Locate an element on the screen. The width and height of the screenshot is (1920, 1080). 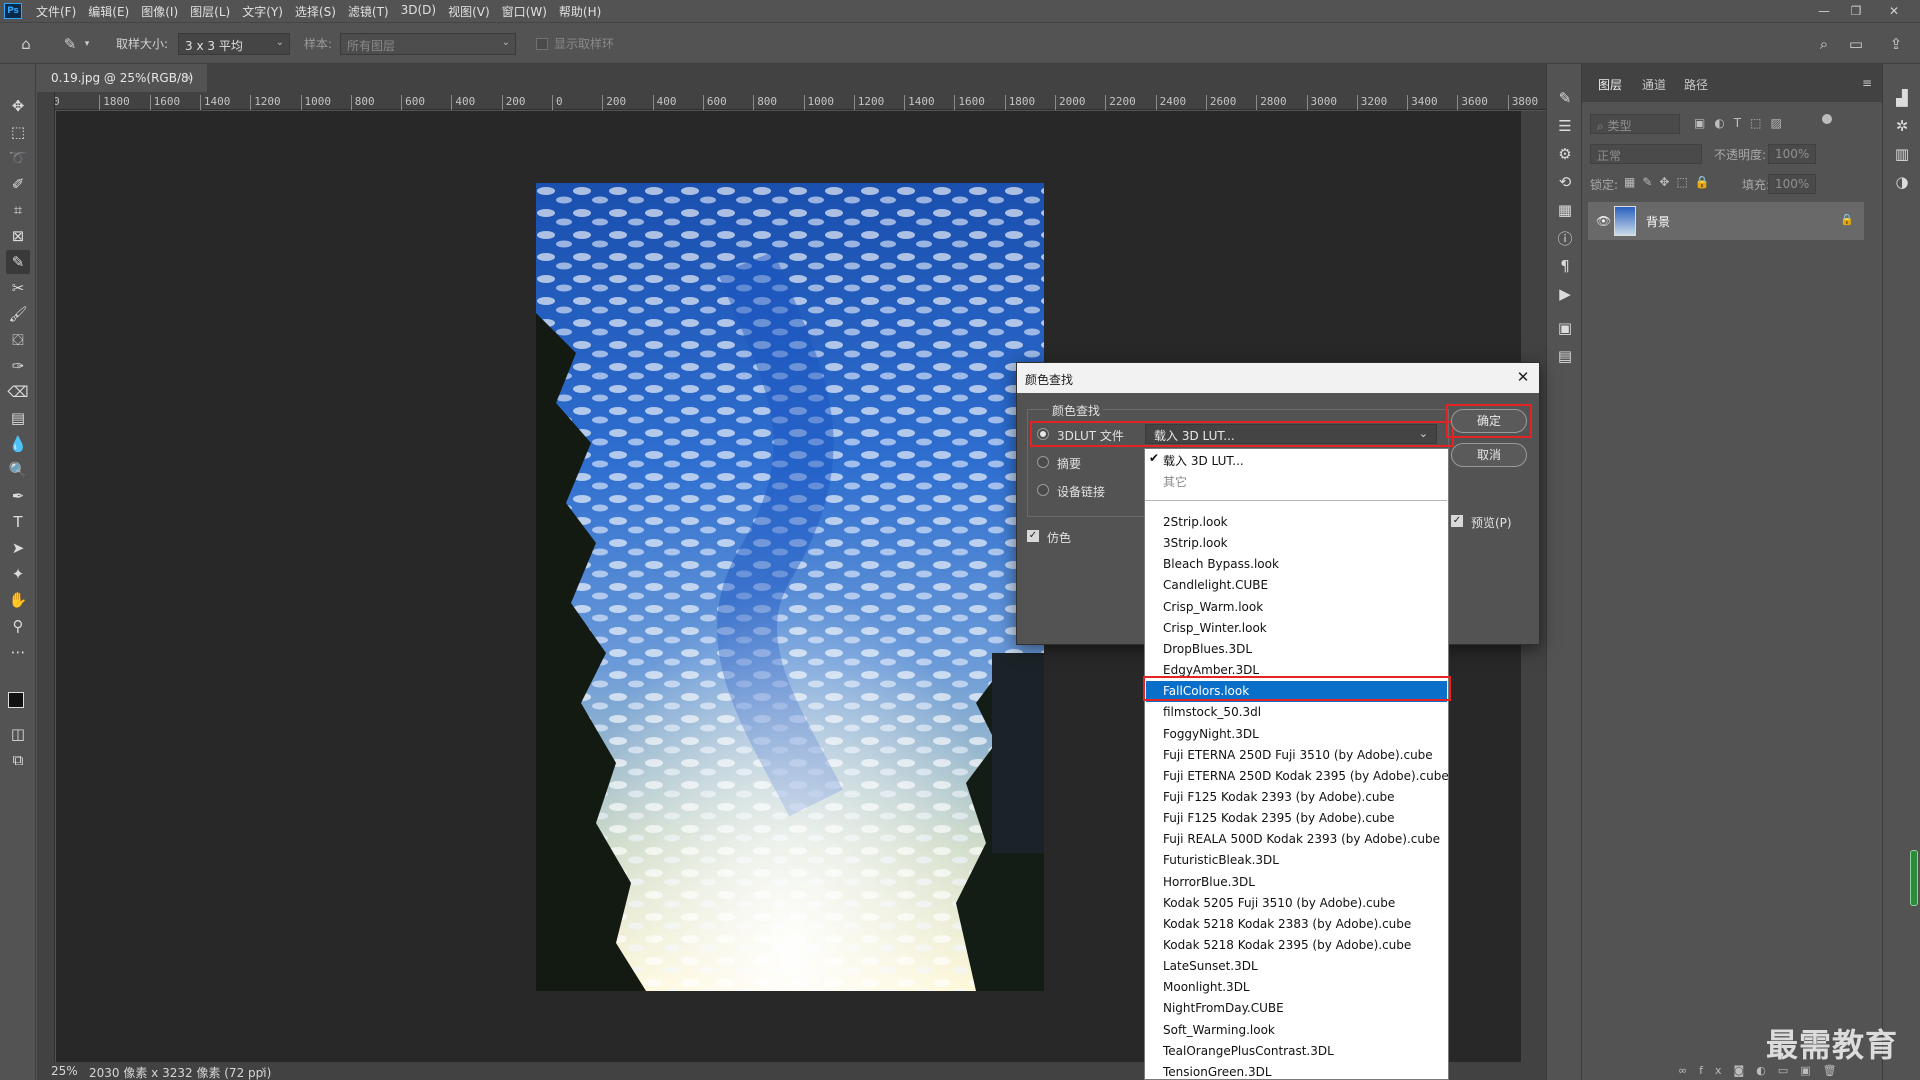
menu-item: 编辑(E) is located at coordinates (108, 11).